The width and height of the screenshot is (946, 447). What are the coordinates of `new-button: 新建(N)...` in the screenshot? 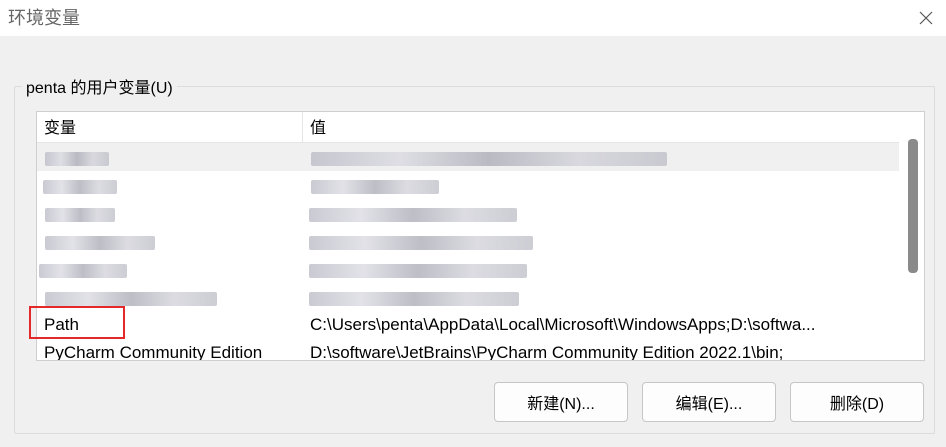 It's located at (561, 402).